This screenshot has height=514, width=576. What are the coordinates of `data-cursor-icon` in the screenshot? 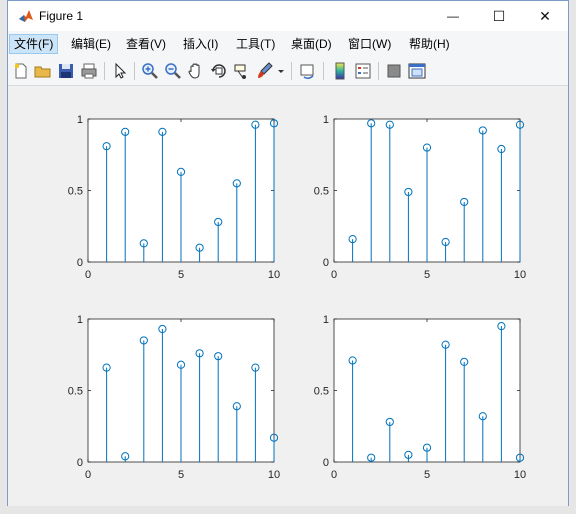 It's located at (242, 71).